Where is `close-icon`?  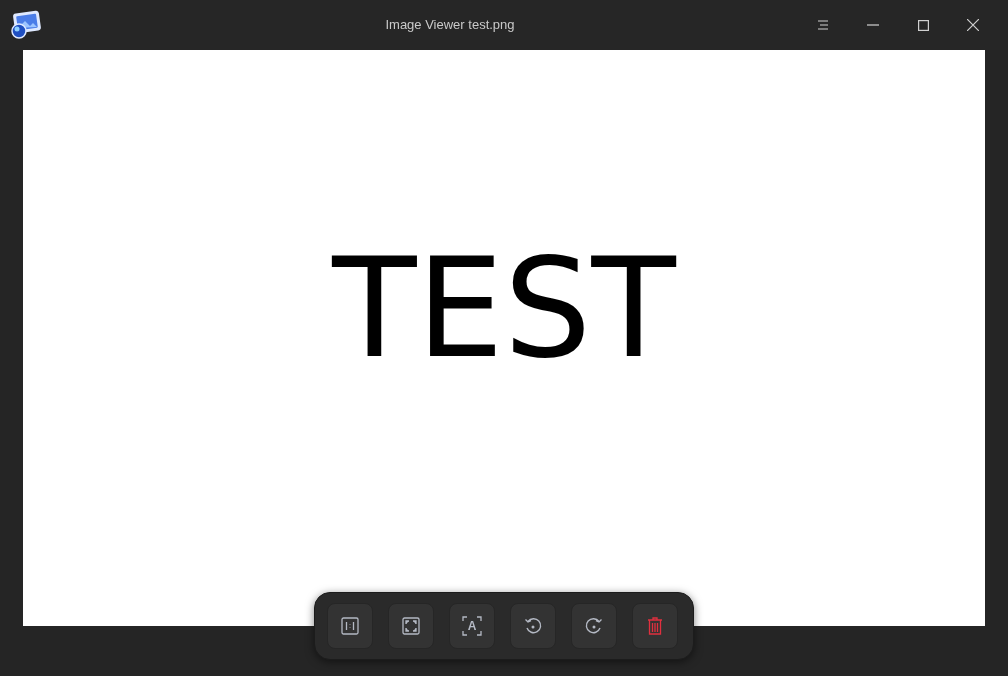
close-icon is located at coordinates (973, 25).